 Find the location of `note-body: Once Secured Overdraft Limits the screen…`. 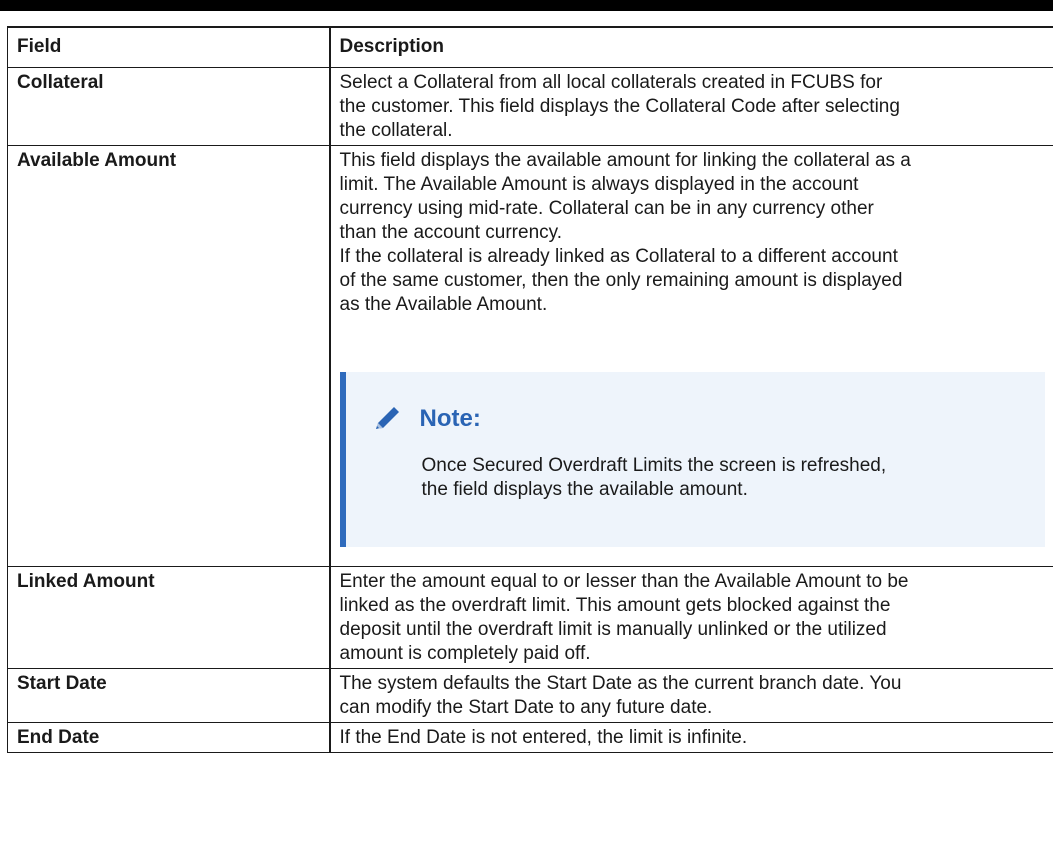

note-body: Once Secured Overdraft Limits the screen… is located at coordinates (729, 478).